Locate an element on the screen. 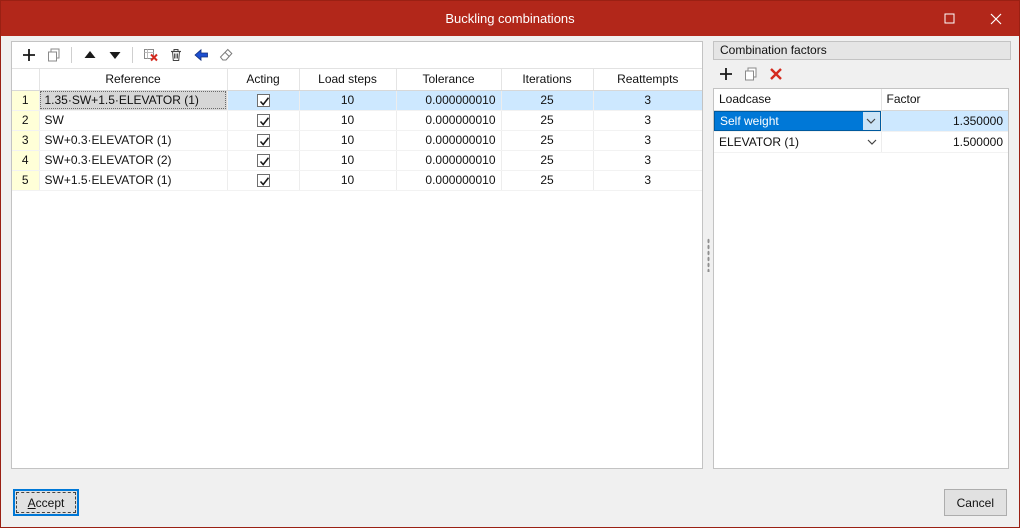  combination-row: 2 SW 10 0.000000010 25 3 is located at coordinates (357, 120).